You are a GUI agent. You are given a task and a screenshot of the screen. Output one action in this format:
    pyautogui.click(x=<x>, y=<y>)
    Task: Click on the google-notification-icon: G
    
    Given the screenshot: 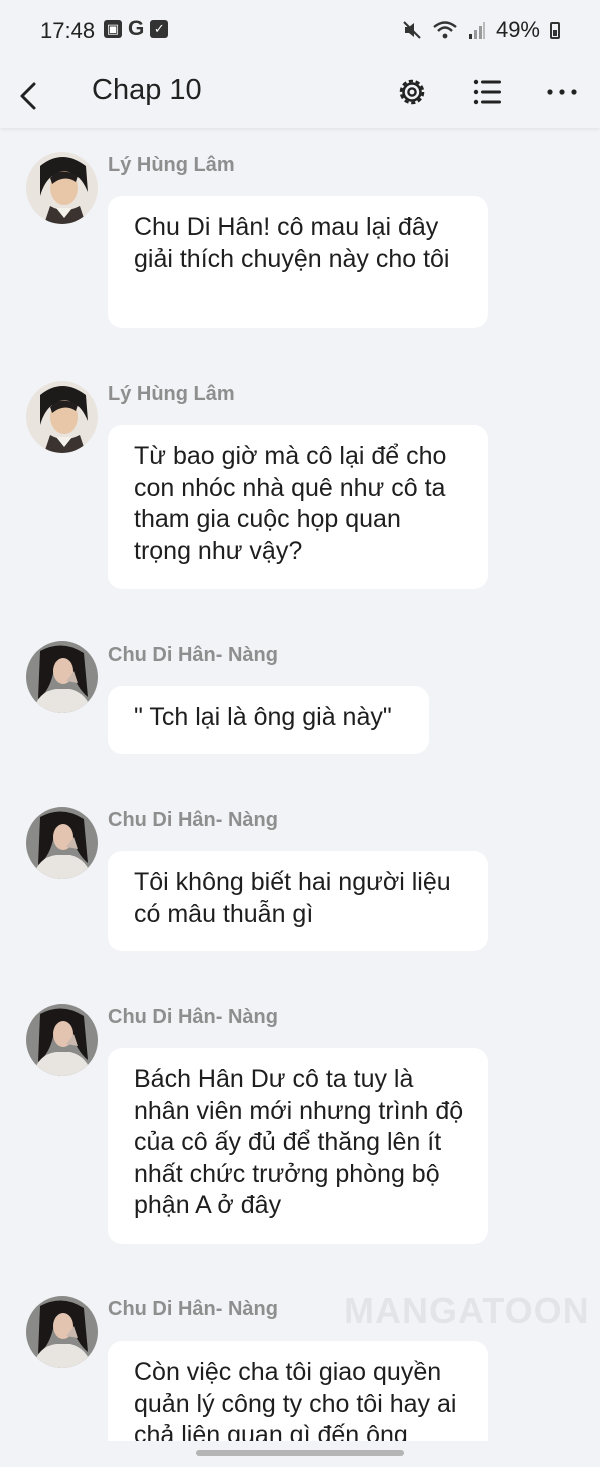 What is the action you would take?
    pyautogui.click(x=136, y=28)
    